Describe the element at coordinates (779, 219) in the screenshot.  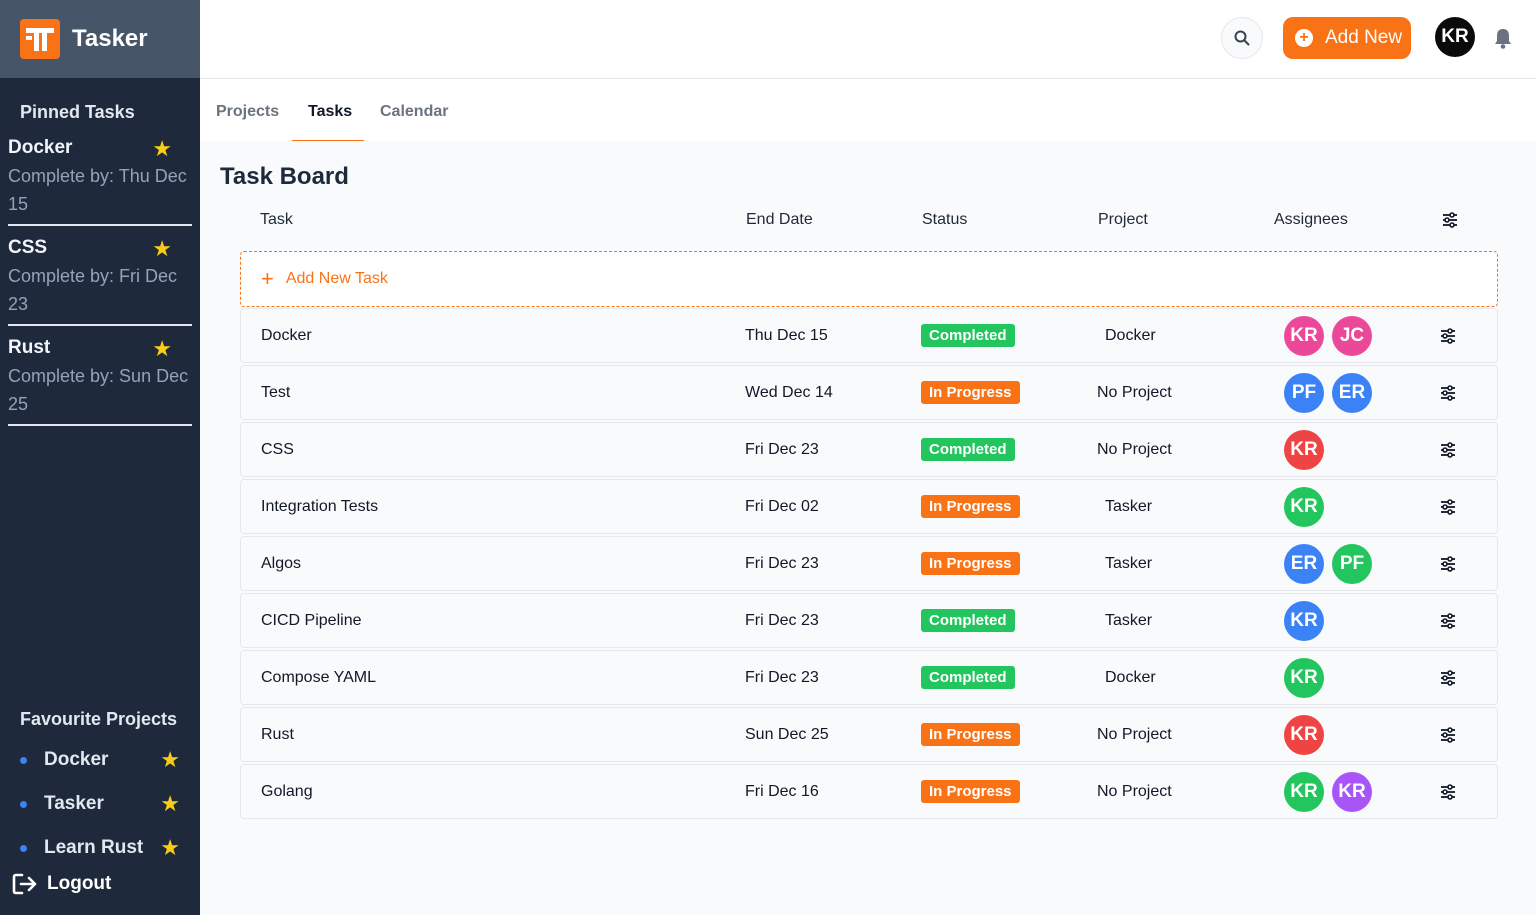
I see `column-header-end-date: End Date` at that location.